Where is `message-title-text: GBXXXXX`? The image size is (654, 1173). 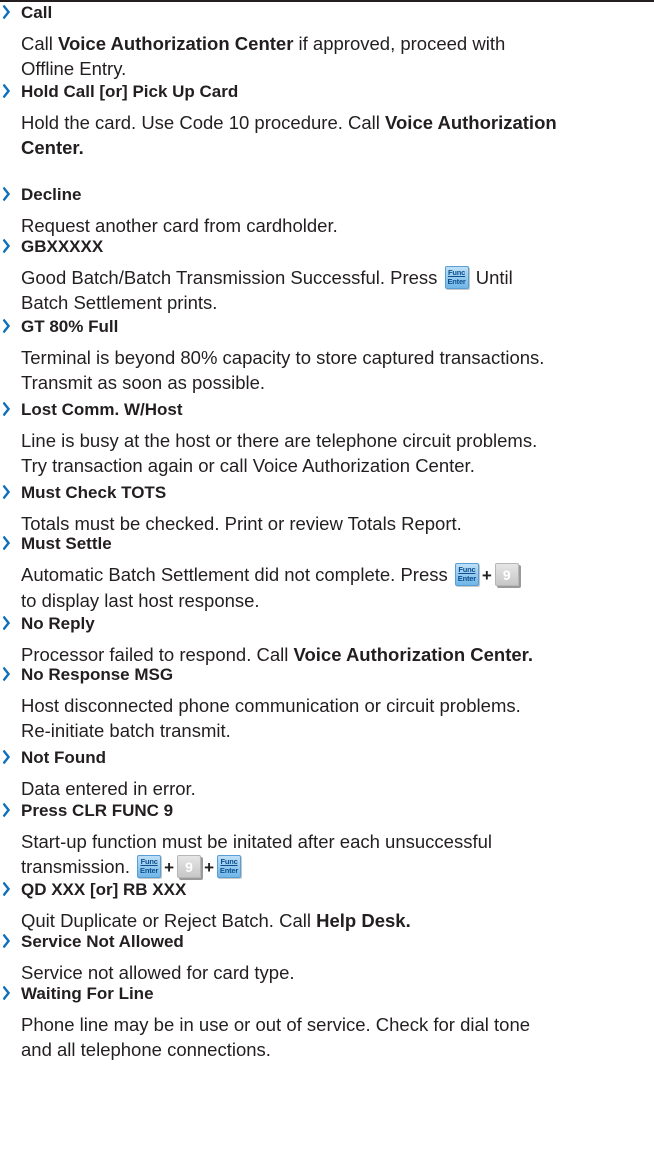
message-title-text: GBXXXXX is located at coordinates (62, 246).